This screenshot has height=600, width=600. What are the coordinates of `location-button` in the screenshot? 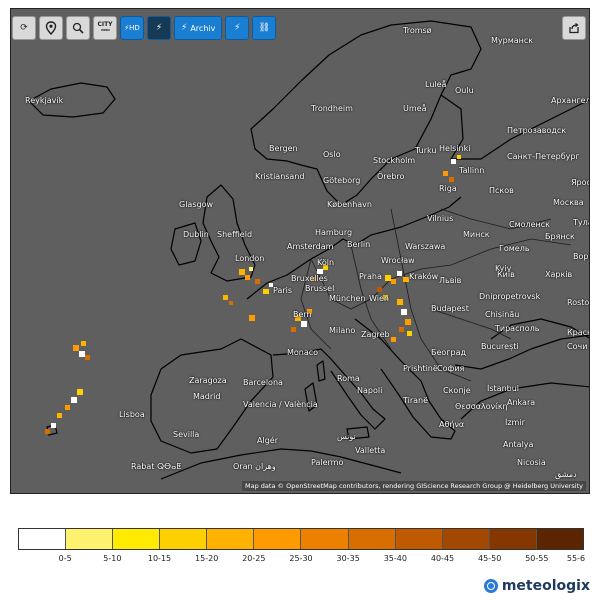 It's located at (51, 28).